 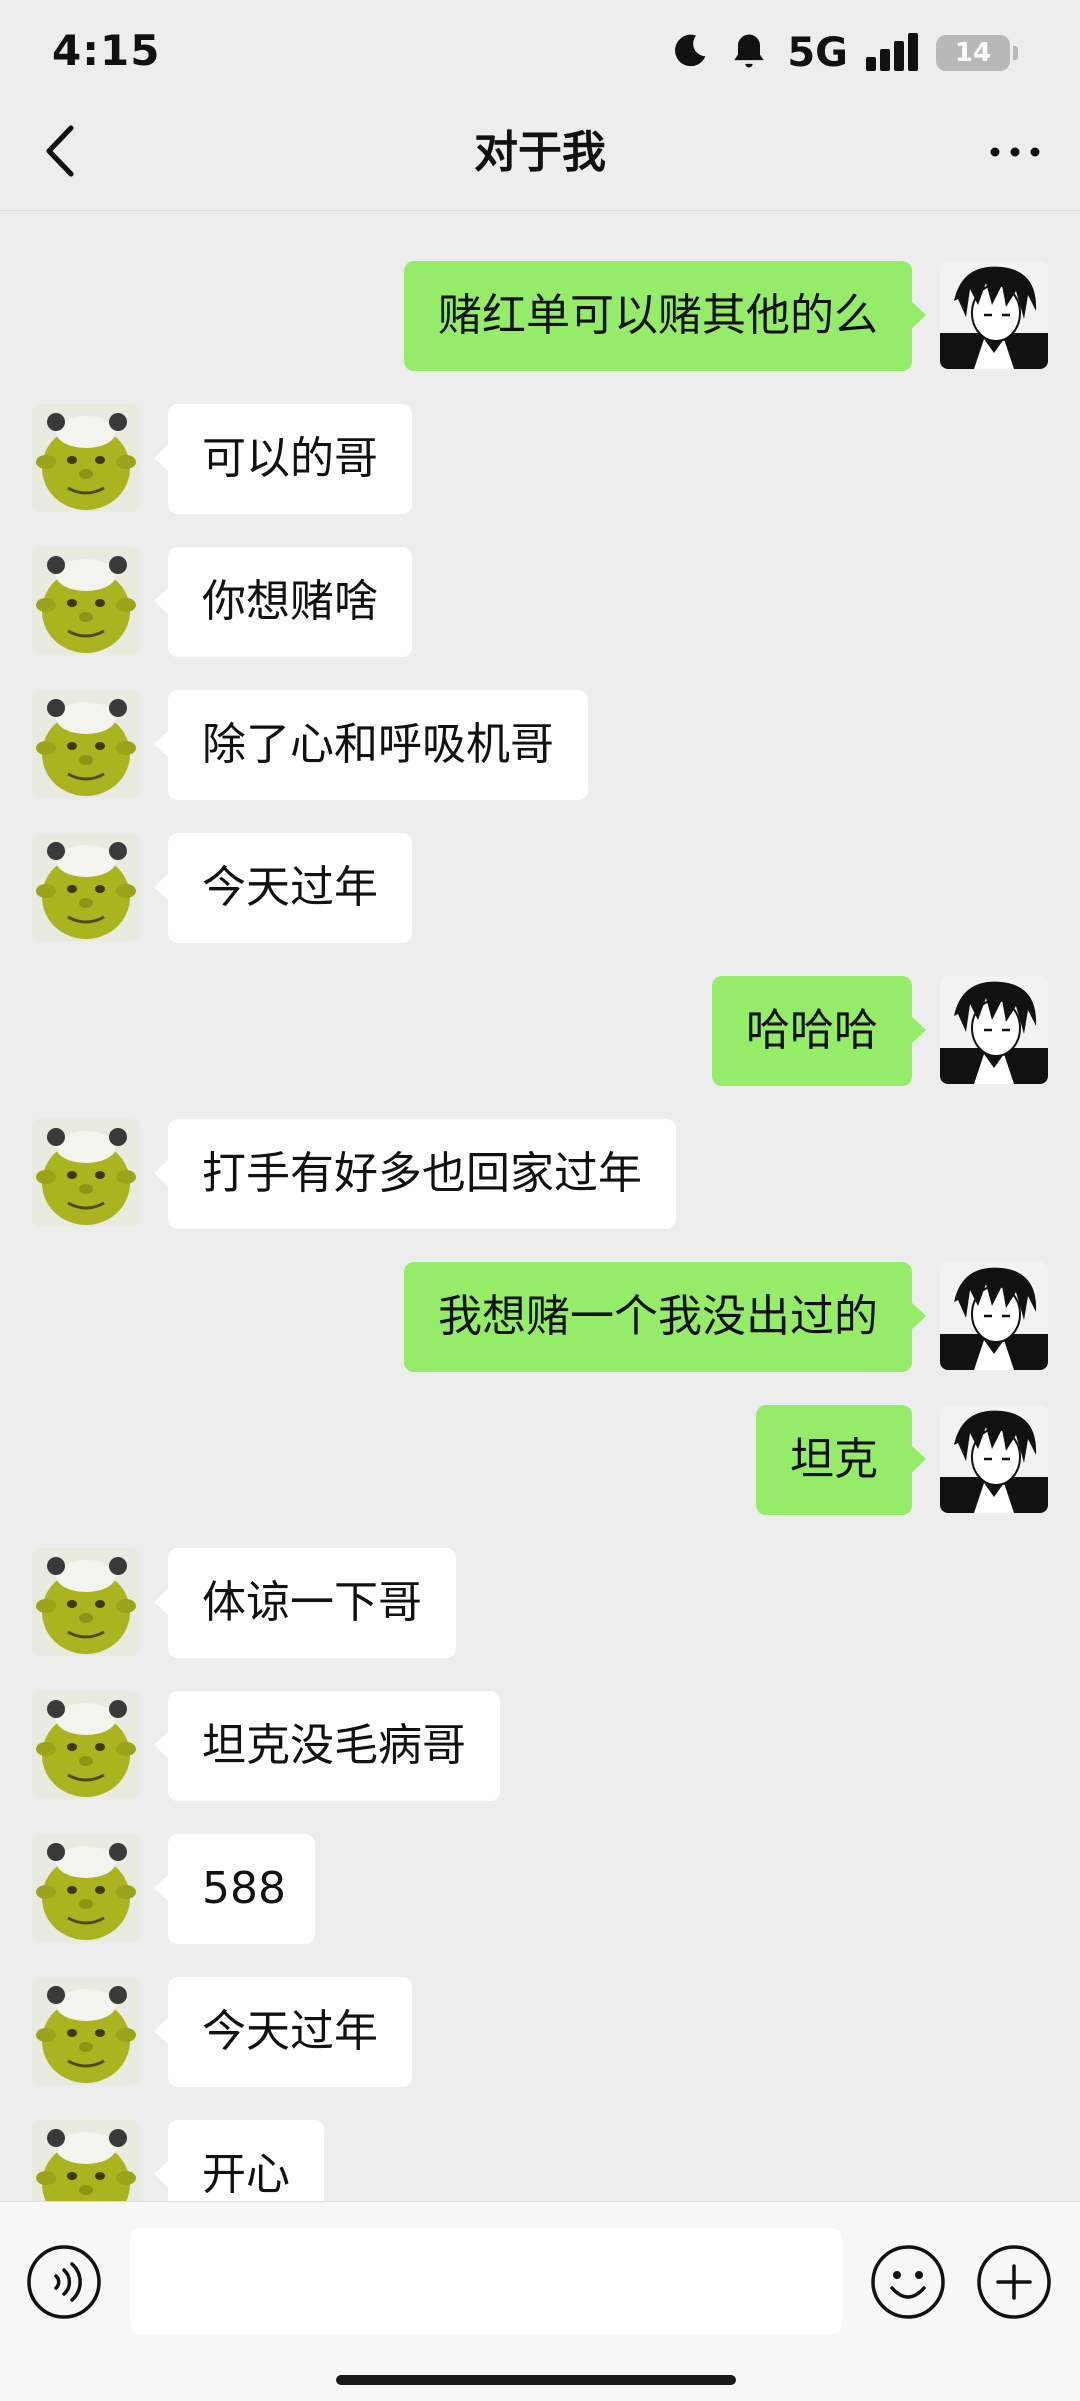 I want to click on message-bubble: 588, so click(x=234, y=1889).